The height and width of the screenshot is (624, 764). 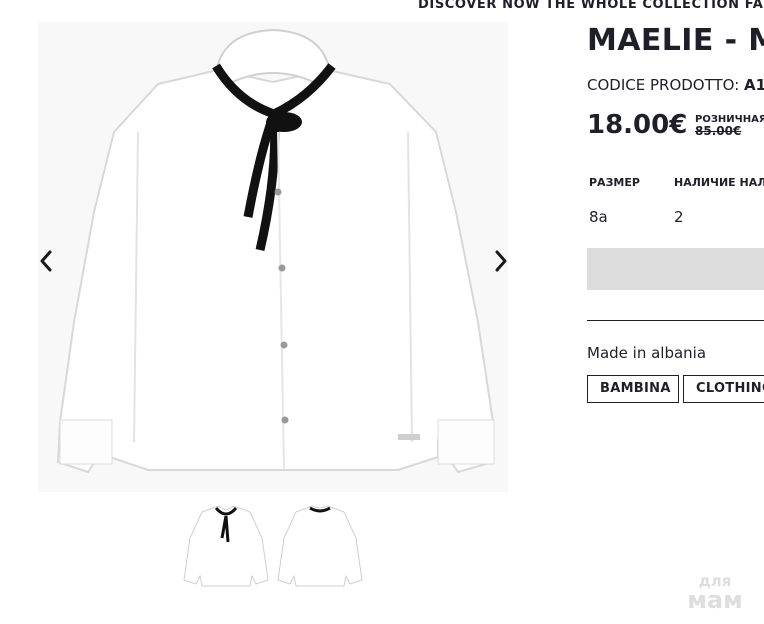 I want to click on availability-column-header: НАЛИЧИЕ НАЛ, so click(x=719, y=182).